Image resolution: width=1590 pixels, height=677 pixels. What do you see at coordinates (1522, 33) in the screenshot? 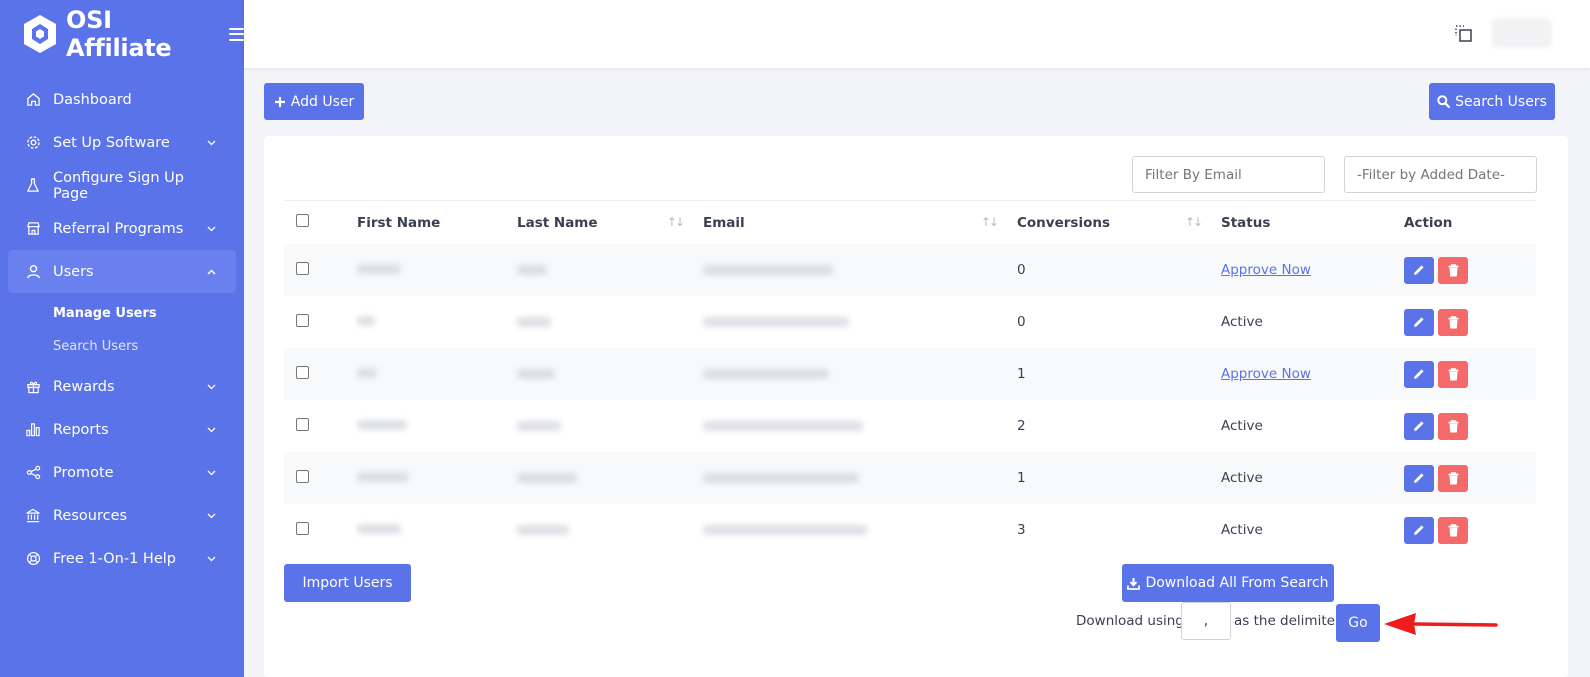
I see `avatar` at bounding box center [1522, 33].